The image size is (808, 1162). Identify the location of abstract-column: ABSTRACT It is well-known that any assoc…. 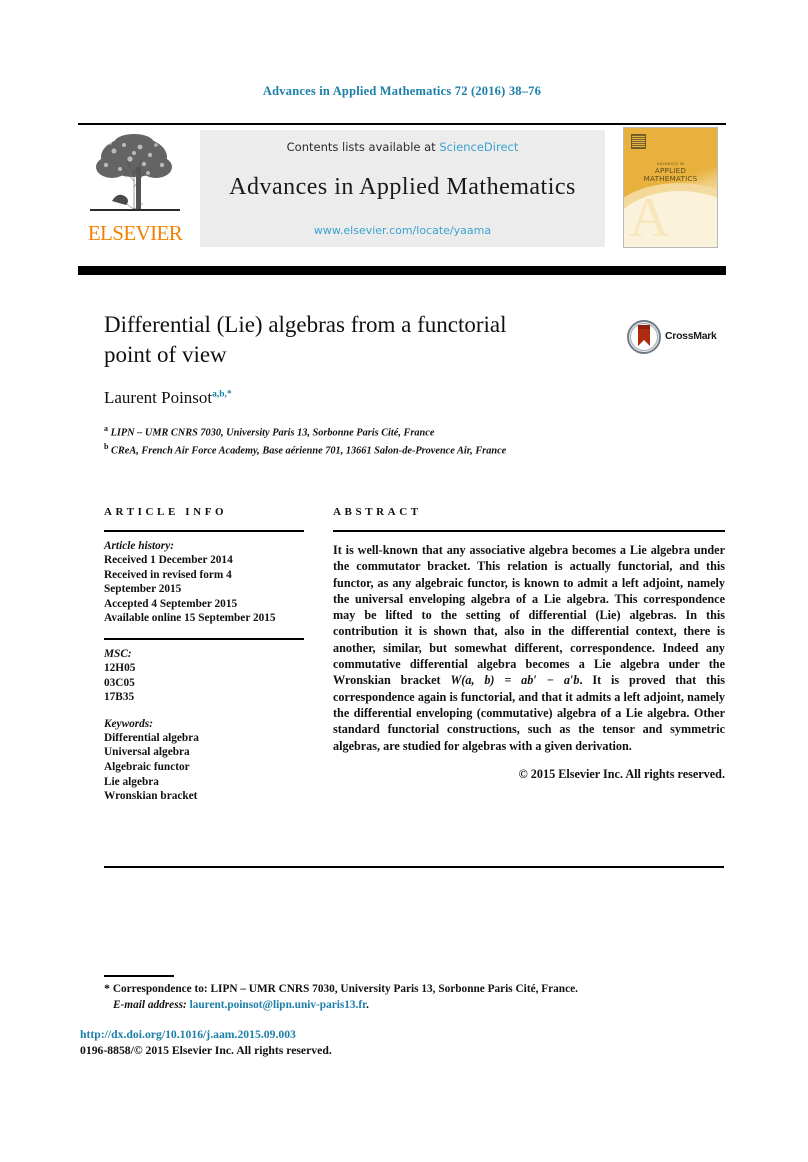
(529, 644).